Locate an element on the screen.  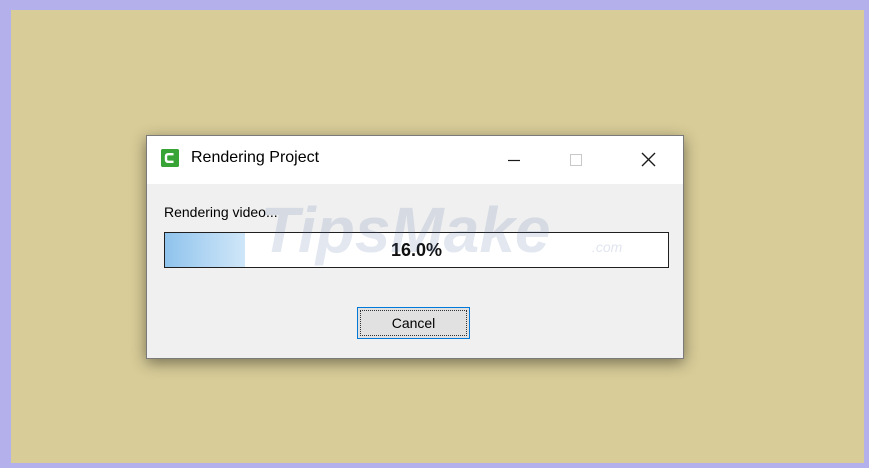
title-bar: Rendering Project is located at coordinates (415, 160).